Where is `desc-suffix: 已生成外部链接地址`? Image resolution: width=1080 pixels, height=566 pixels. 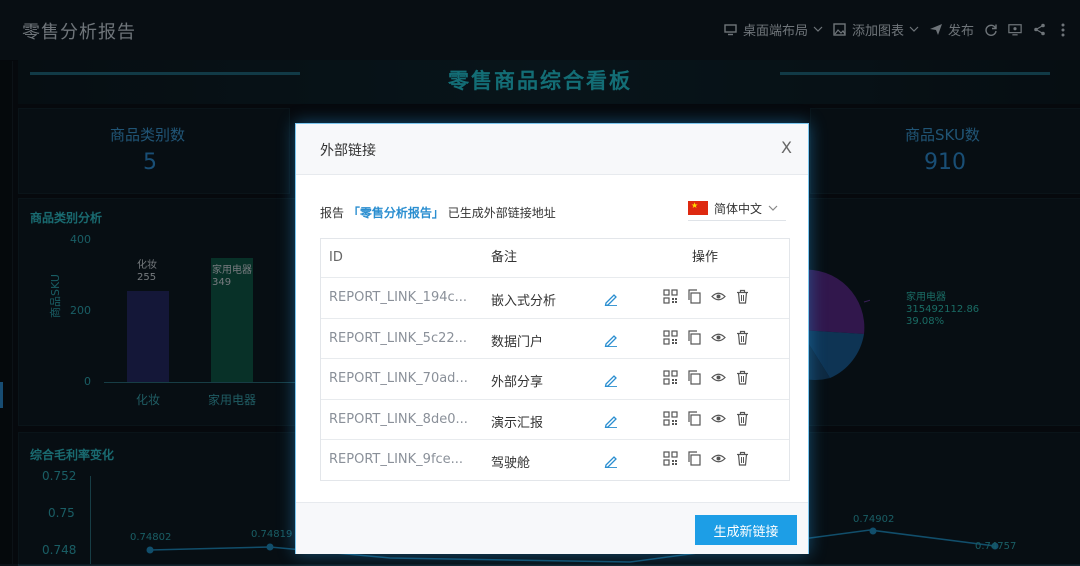 desc-suffix: 已生成外部链接地址 is located at coordinates (501, 213).